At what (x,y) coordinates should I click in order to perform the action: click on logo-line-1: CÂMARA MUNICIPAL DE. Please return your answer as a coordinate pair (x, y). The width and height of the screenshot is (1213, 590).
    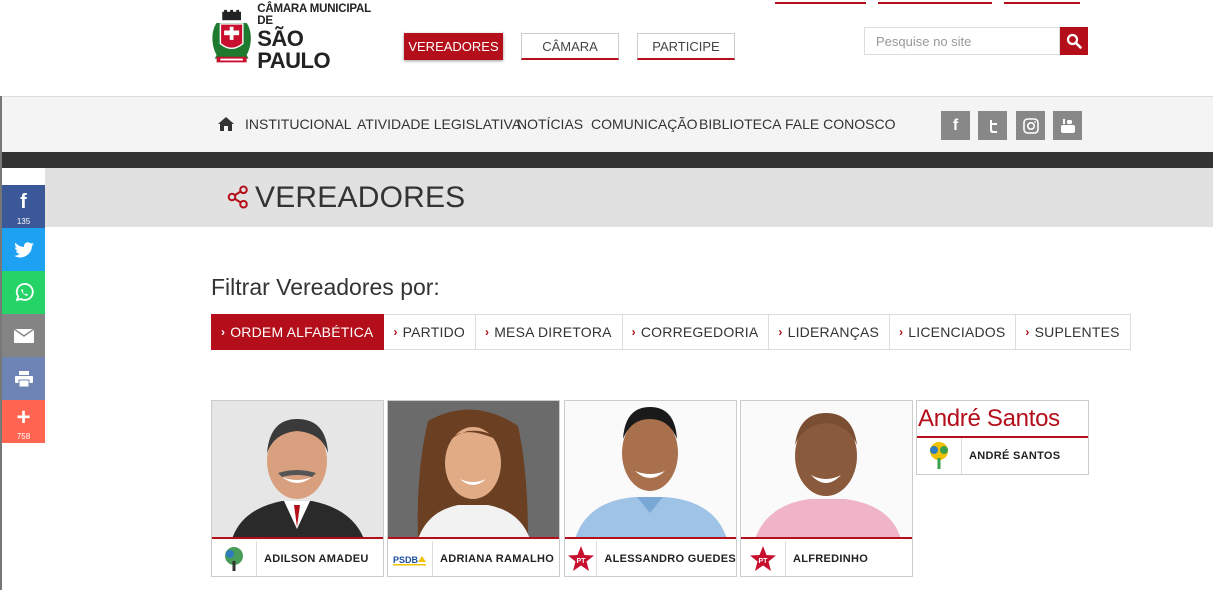
    Looking at the image, I should click on (314, 15).